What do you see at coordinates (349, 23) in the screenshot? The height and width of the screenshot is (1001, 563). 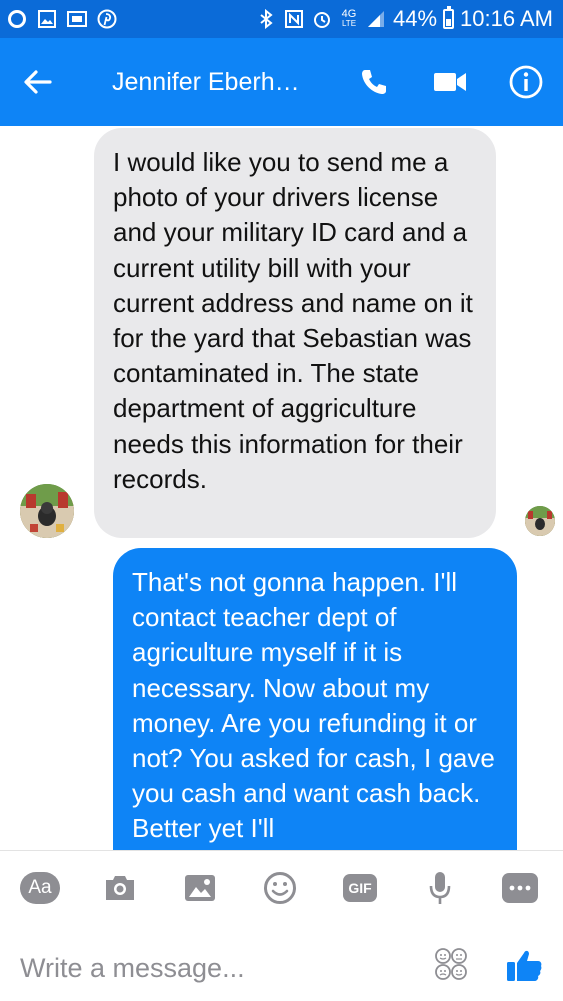 I see `network-subtype: LTE` at bounding box center [349, 23].